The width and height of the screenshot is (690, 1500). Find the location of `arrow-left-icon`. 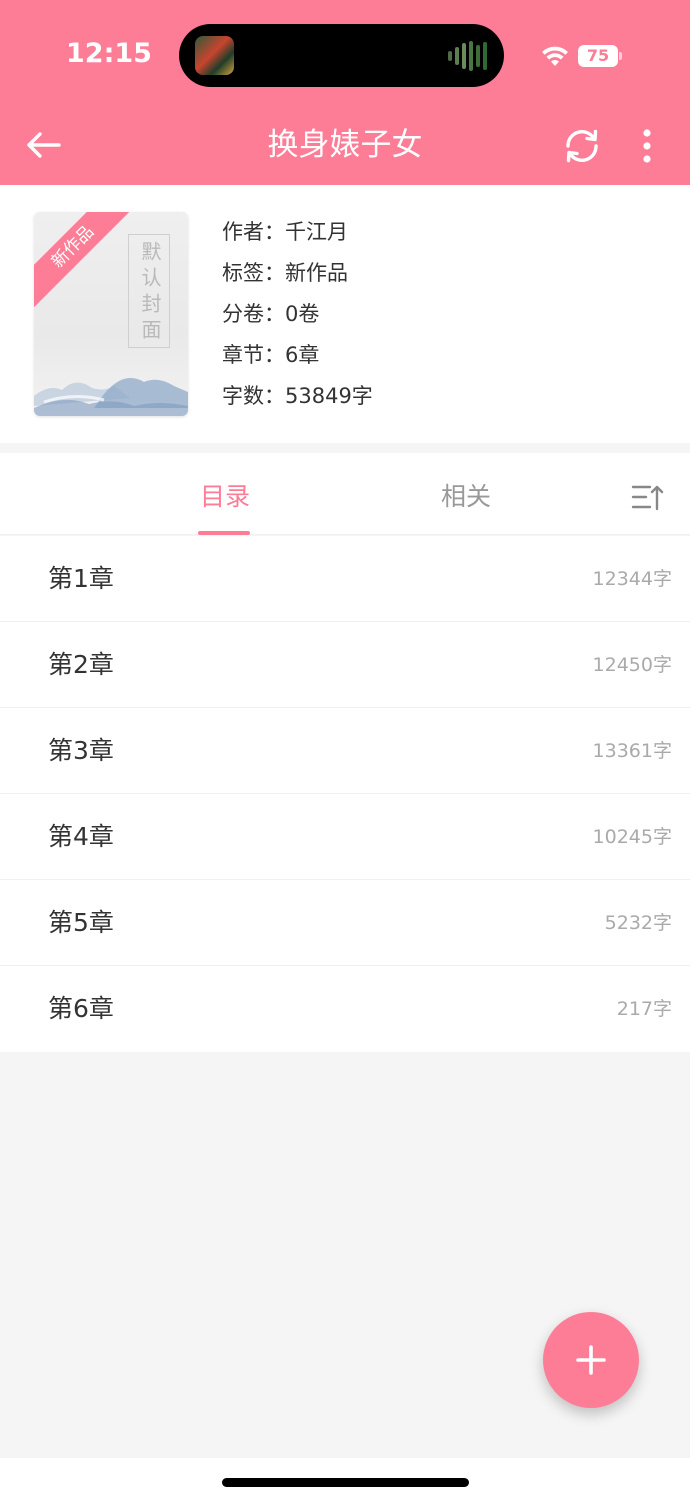

arrow-left-icon is located at coordinates (43, 145).